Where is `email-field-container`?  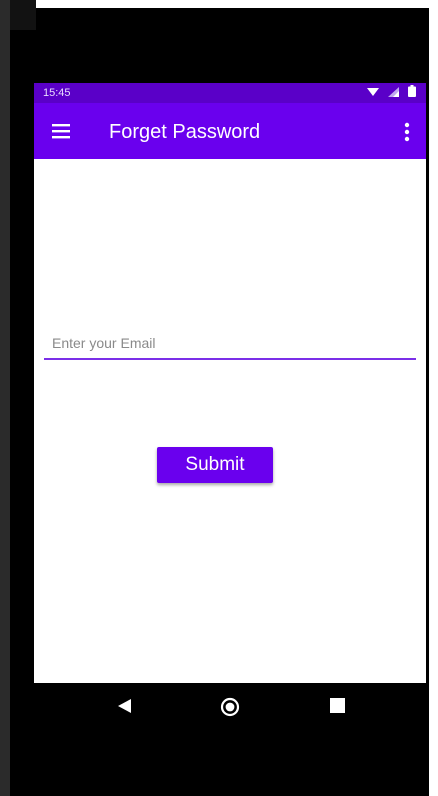 email-field-container is located at coordinates (230, 345).